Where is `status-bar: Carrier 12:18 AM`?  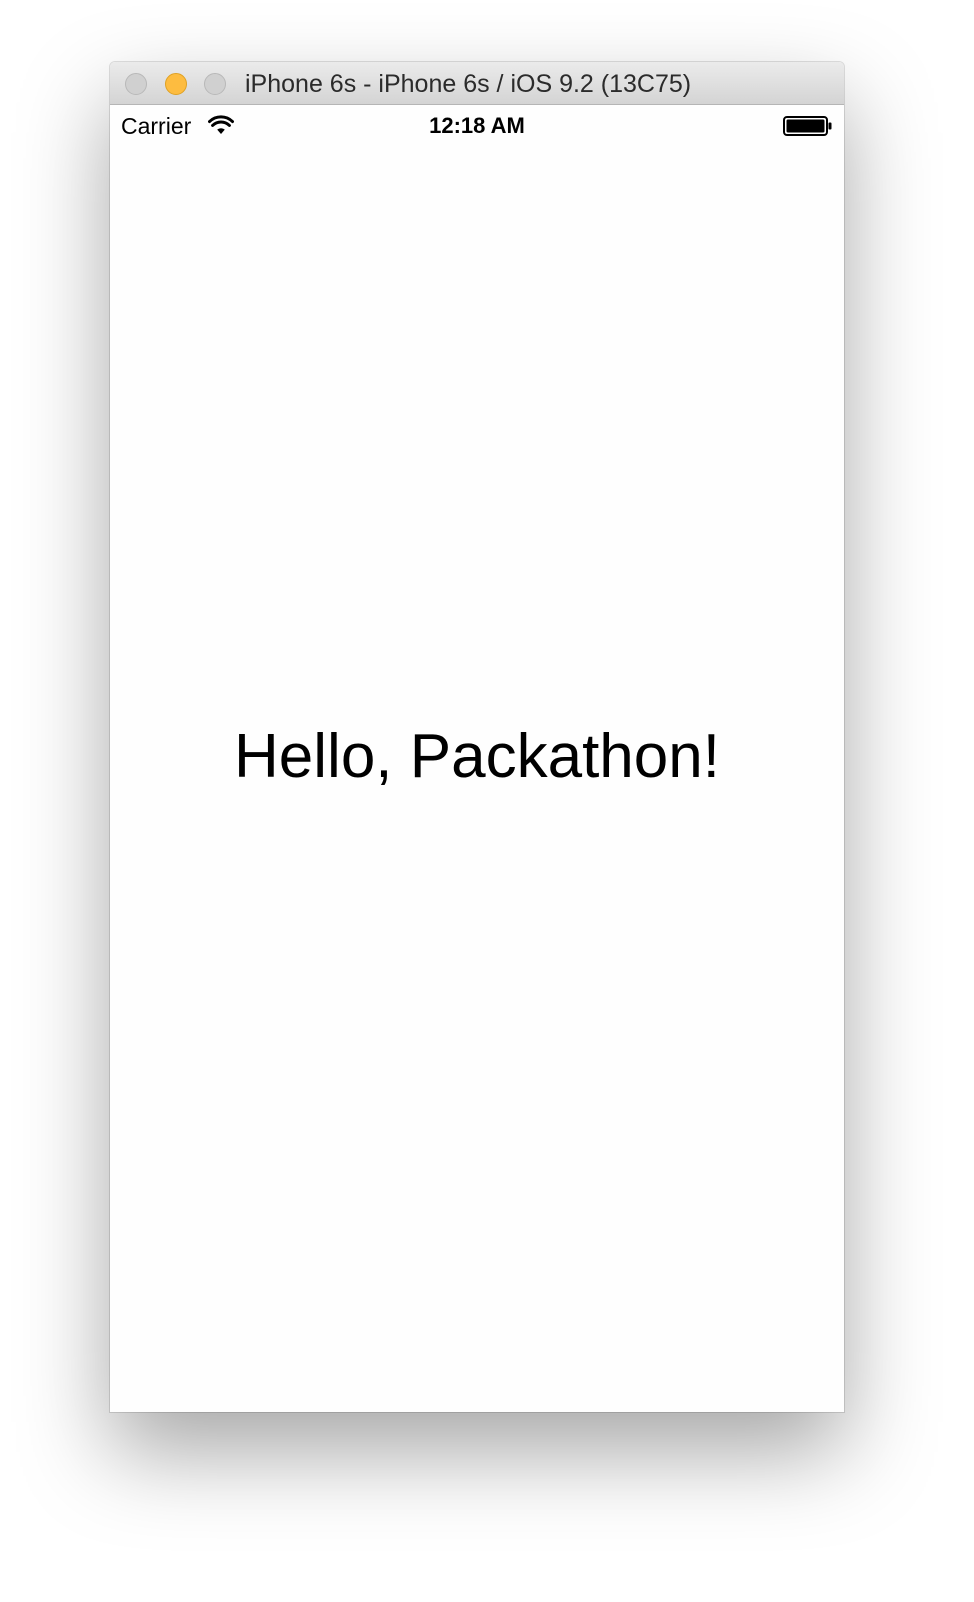 status-bar: Carrier 12:18 AM is located at coordinates (477, 125).